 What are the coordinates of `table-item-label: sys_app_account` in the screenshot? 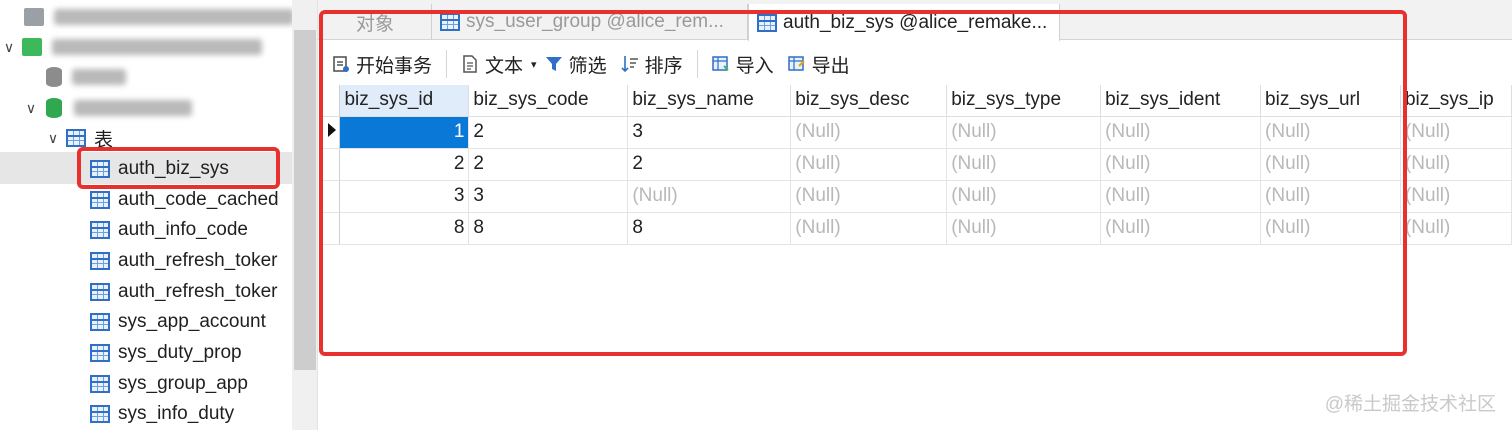 It's located at (192, 321).